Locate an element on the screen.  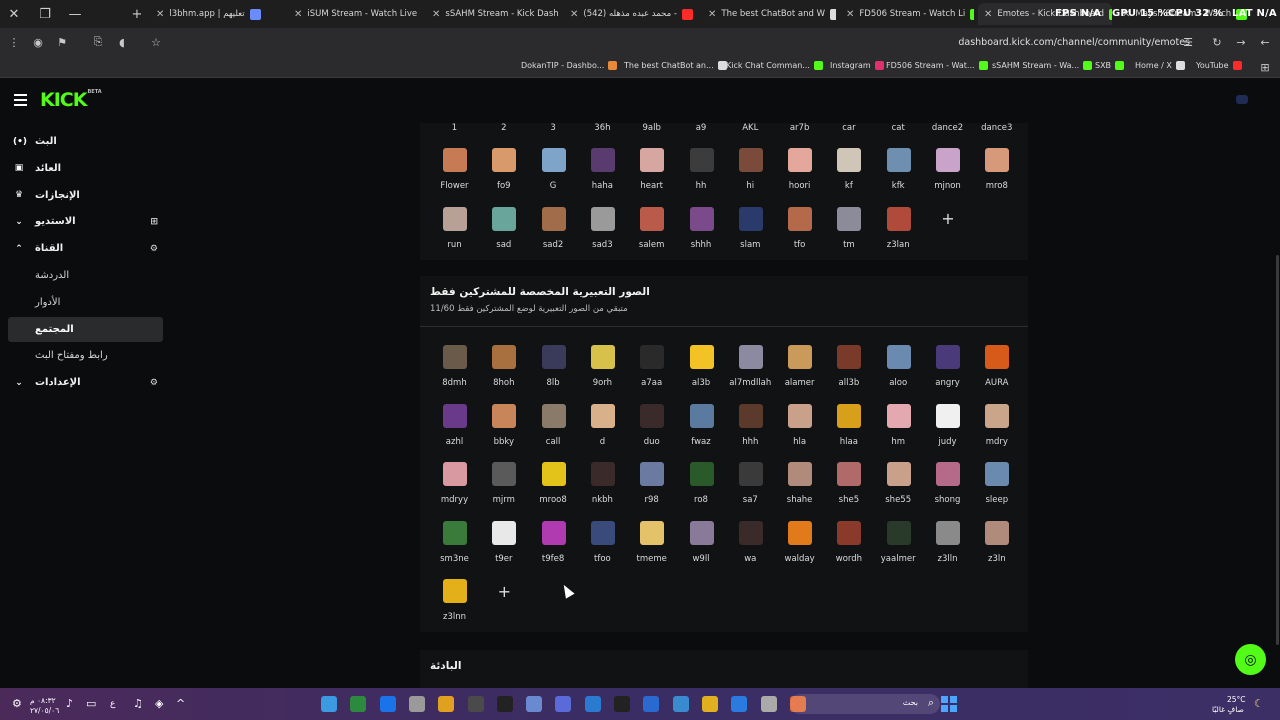
emote-item: Flower is located at coordinates (454, 177).